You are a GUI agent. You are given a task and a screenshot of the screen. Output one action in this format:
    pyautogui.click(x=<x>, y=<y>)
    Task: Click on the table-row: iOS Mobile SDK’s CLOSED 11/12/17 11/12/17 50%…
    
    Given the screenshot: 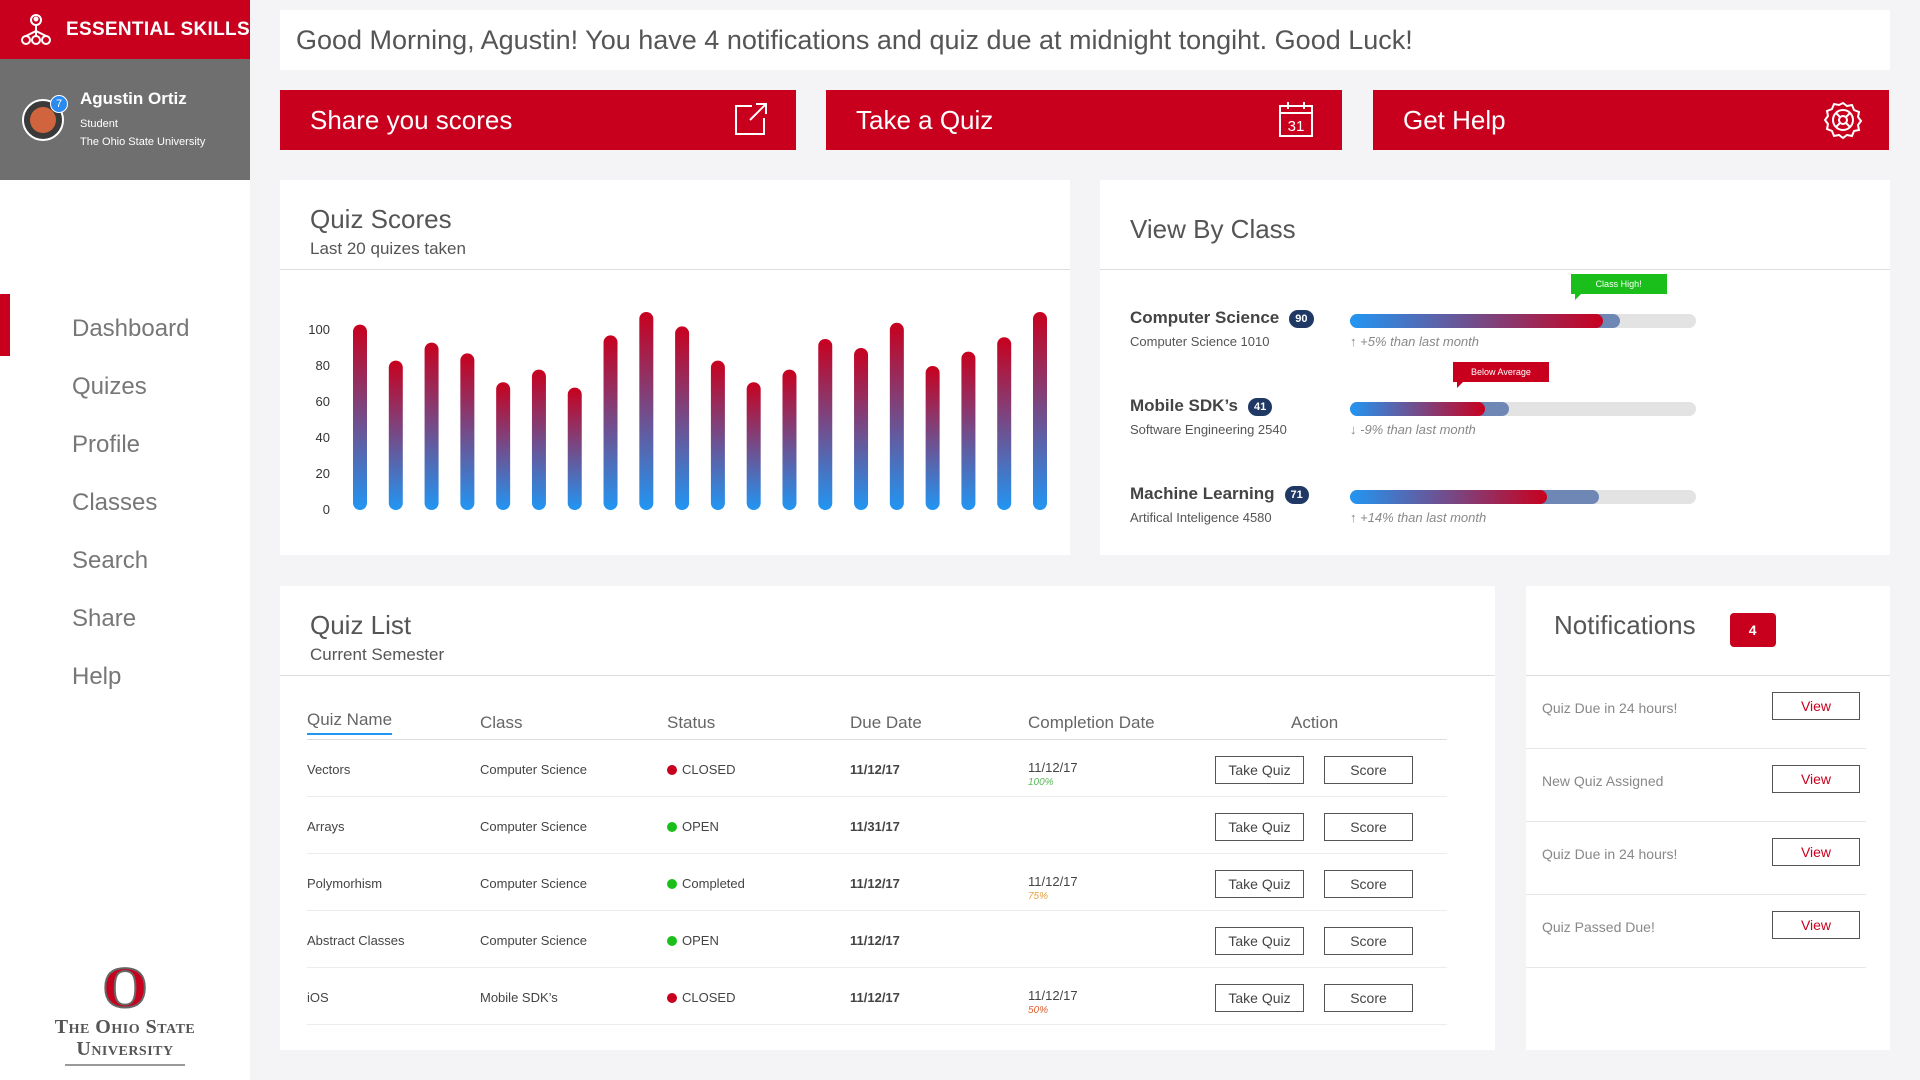 What is the action you would take?
    pyautogui.click(x=877, y=996)
    